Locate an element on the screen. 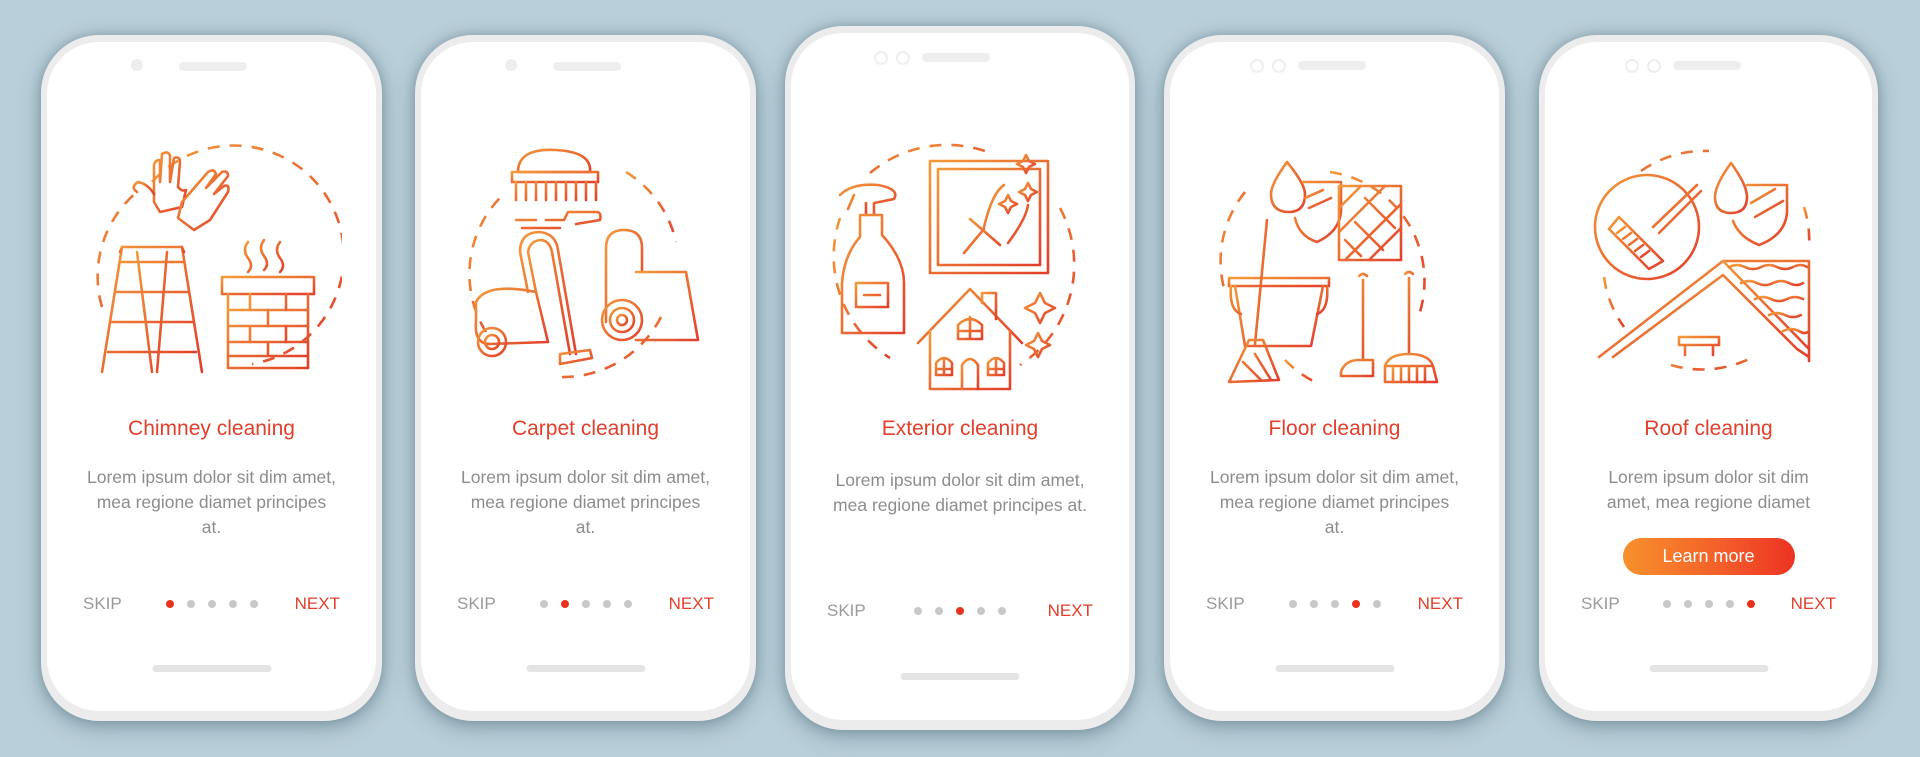  floor-cleaning-illustration is located at coordinates (1328, 272).